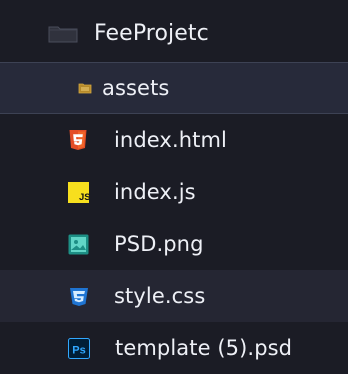 The image size is (348, 374). I want to click on file-style-css: style.css, so click(174, 296).